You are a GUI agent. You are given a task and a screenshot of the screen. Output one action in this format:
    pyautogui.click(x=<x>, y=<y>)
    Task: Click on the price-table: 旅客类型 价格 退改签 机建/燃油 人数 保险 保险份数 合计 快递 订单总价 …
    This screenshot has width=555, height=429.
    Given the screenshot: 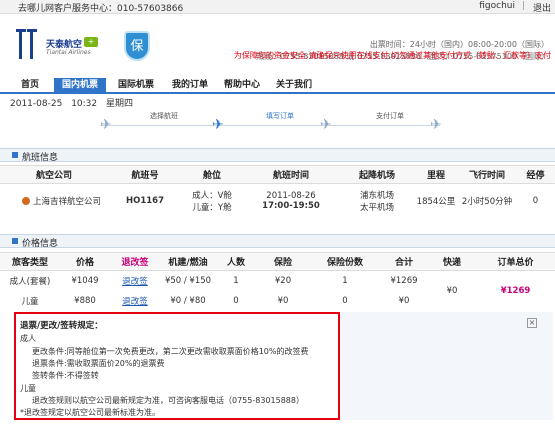 What is the action you would take?
    pyautogui.click(x=277, y=281)
    